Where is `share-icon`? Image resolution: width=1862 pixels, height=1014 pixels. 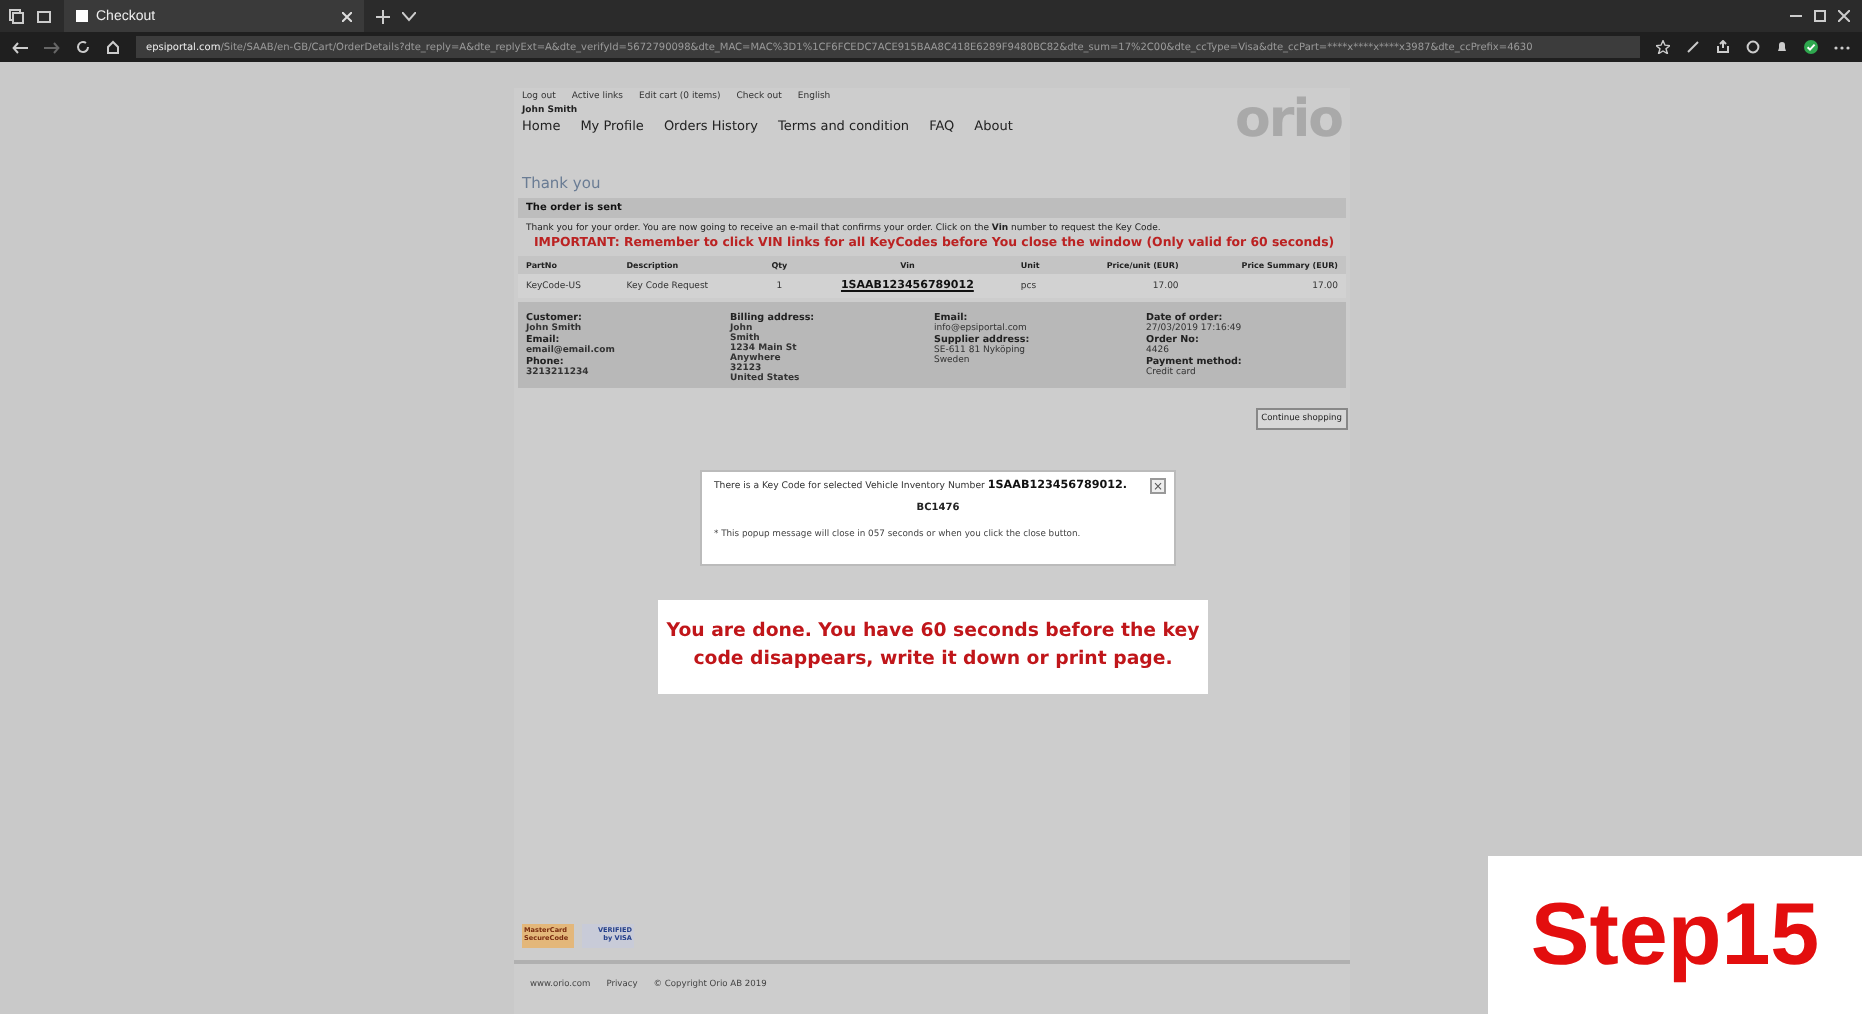 share-icon is located at coordinates (1723, 47).